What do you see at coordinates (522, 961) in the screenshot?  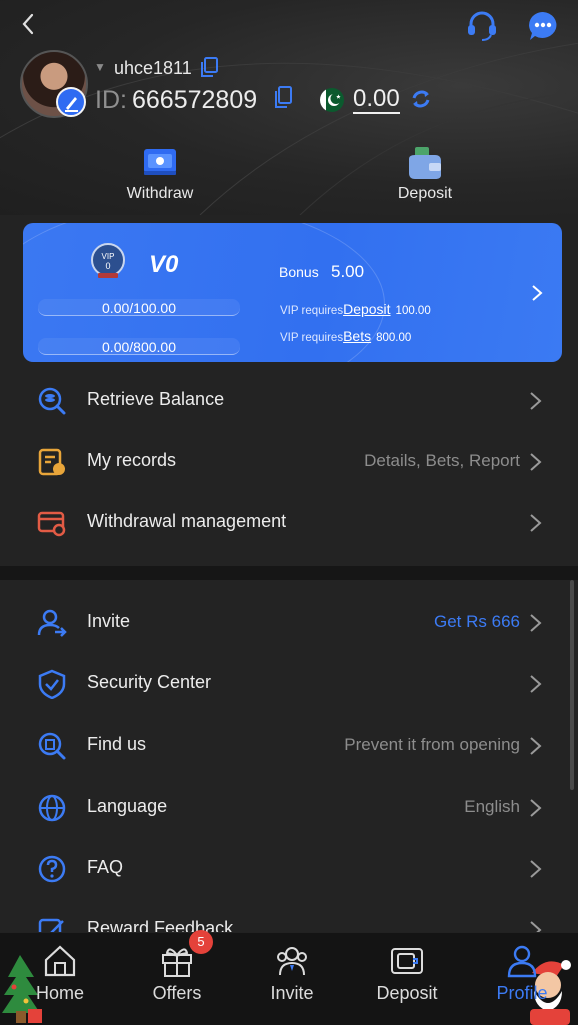 I see `profile-icon` at bounding box center [522, 961].